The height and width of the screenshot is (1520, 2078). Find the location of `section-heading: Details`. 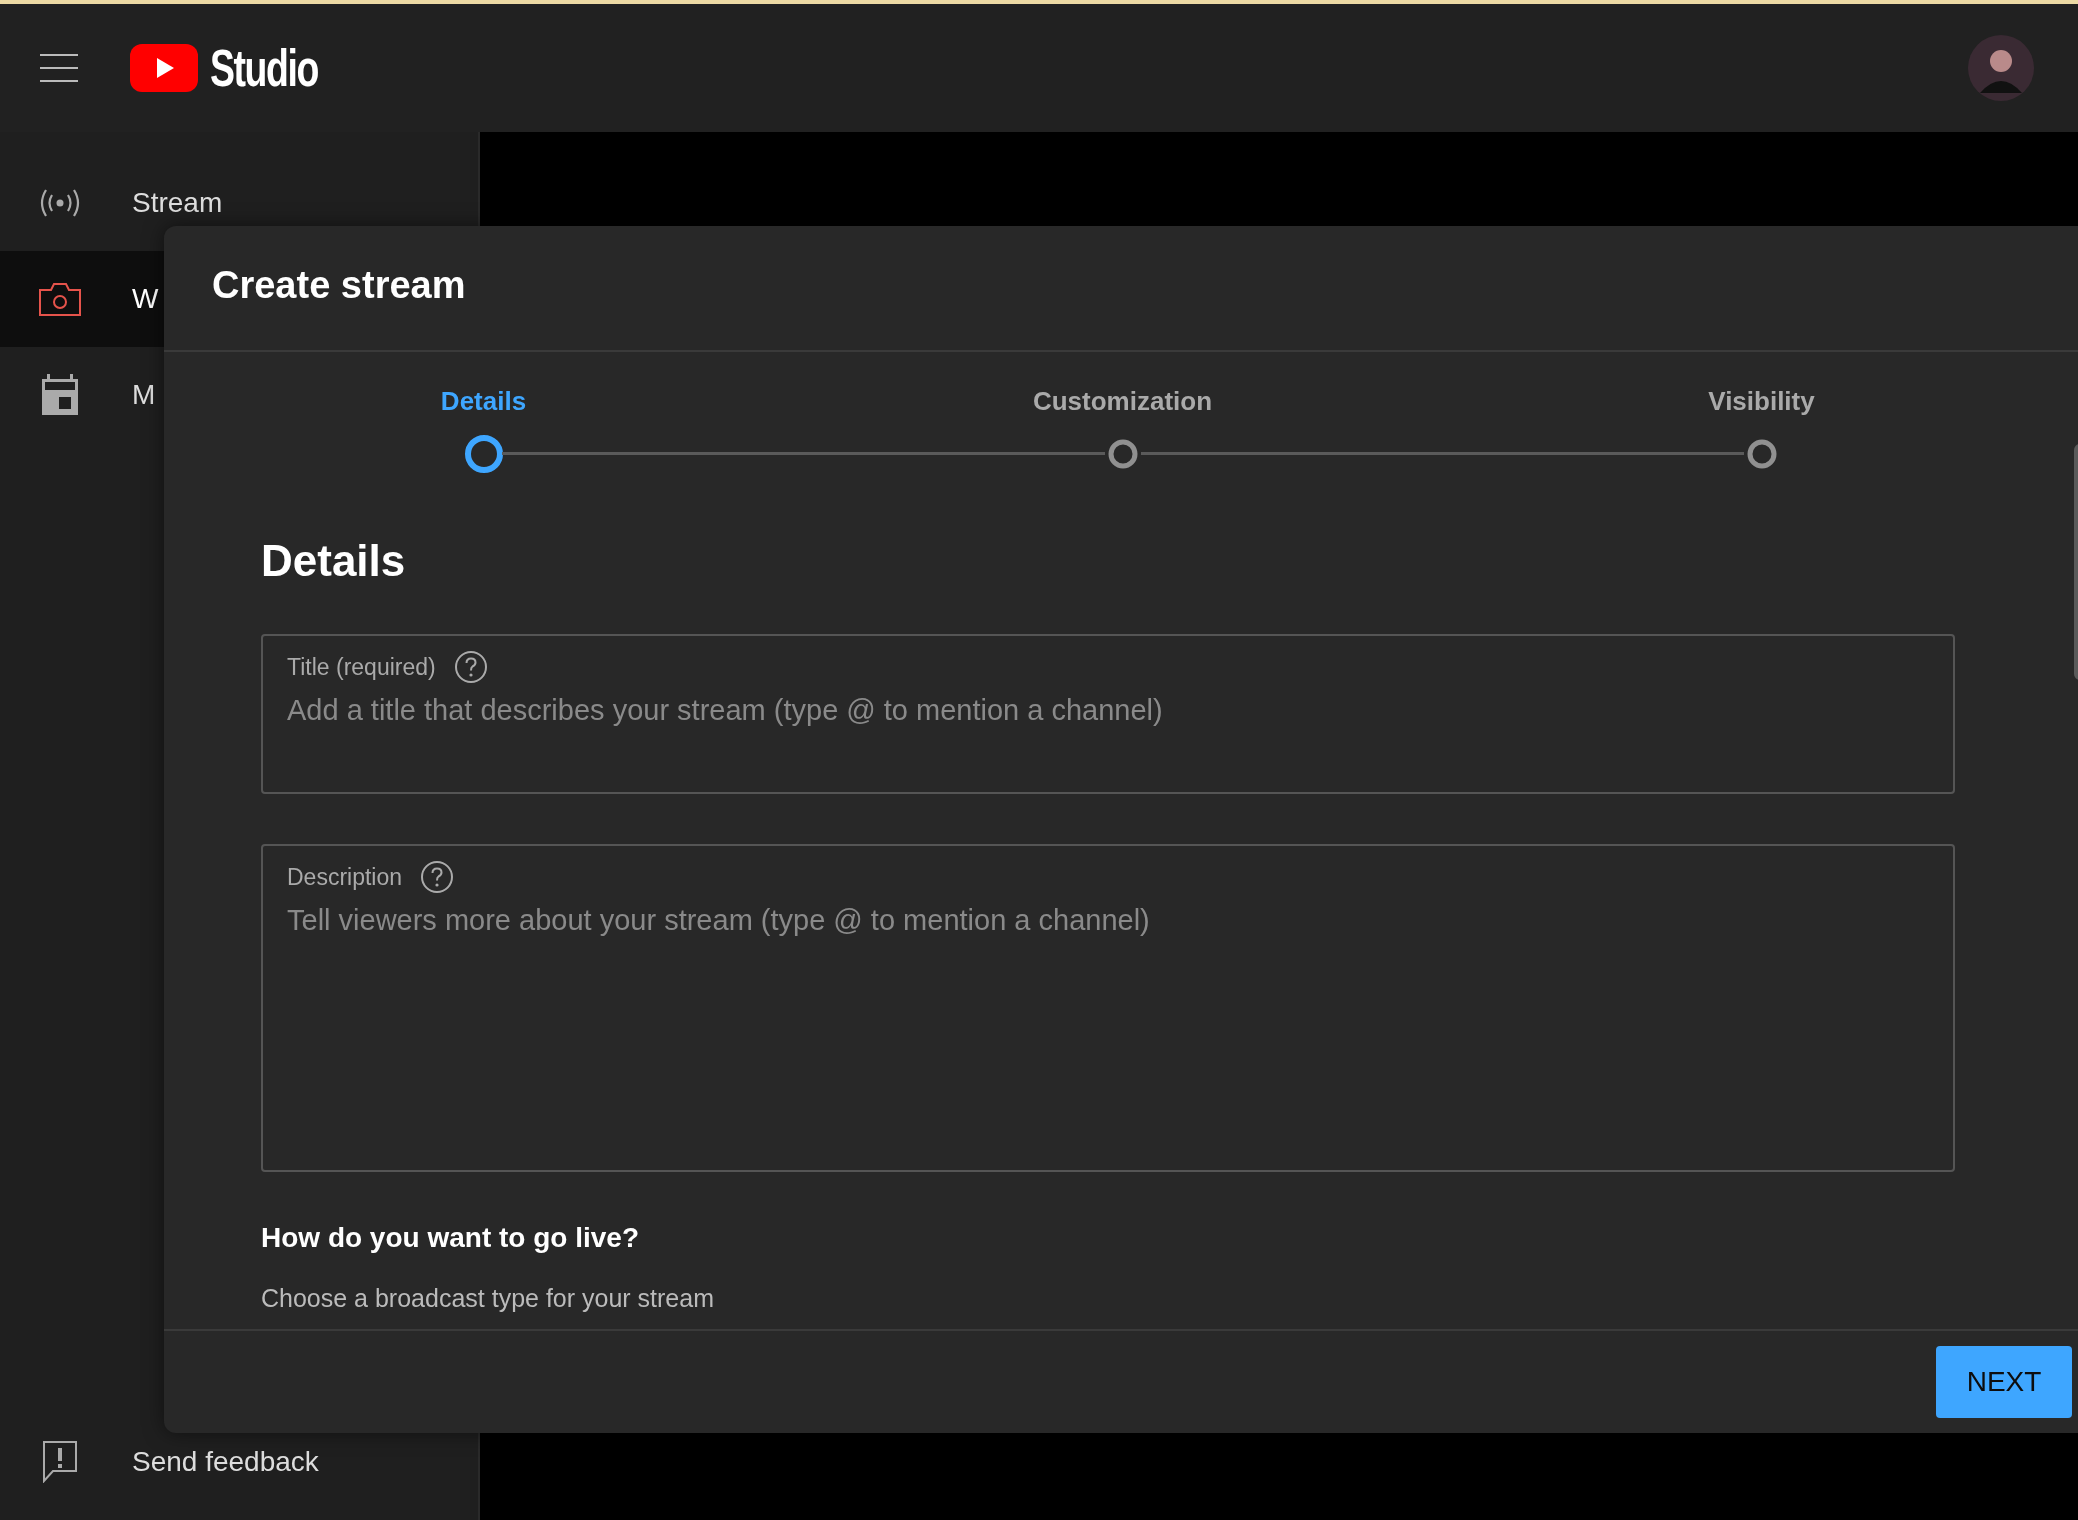

section-heading: Details is located at coordinates (334, 561).